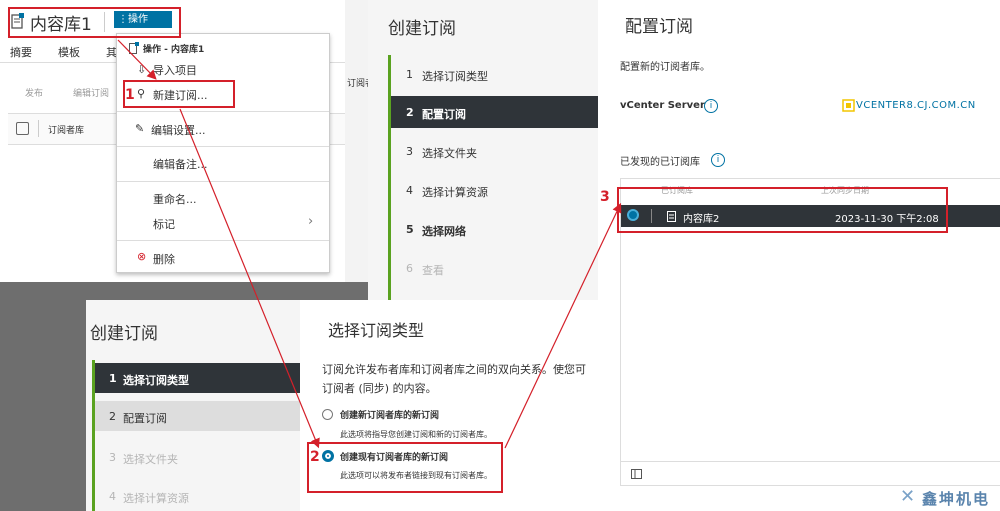 Image resolution: width=1000 pixels, height=511 pixels. What do you see at coordinates (908, 496) in the screenshot?
I see `watermark-logo-icon: ✕` at bounding box center [908, 496].